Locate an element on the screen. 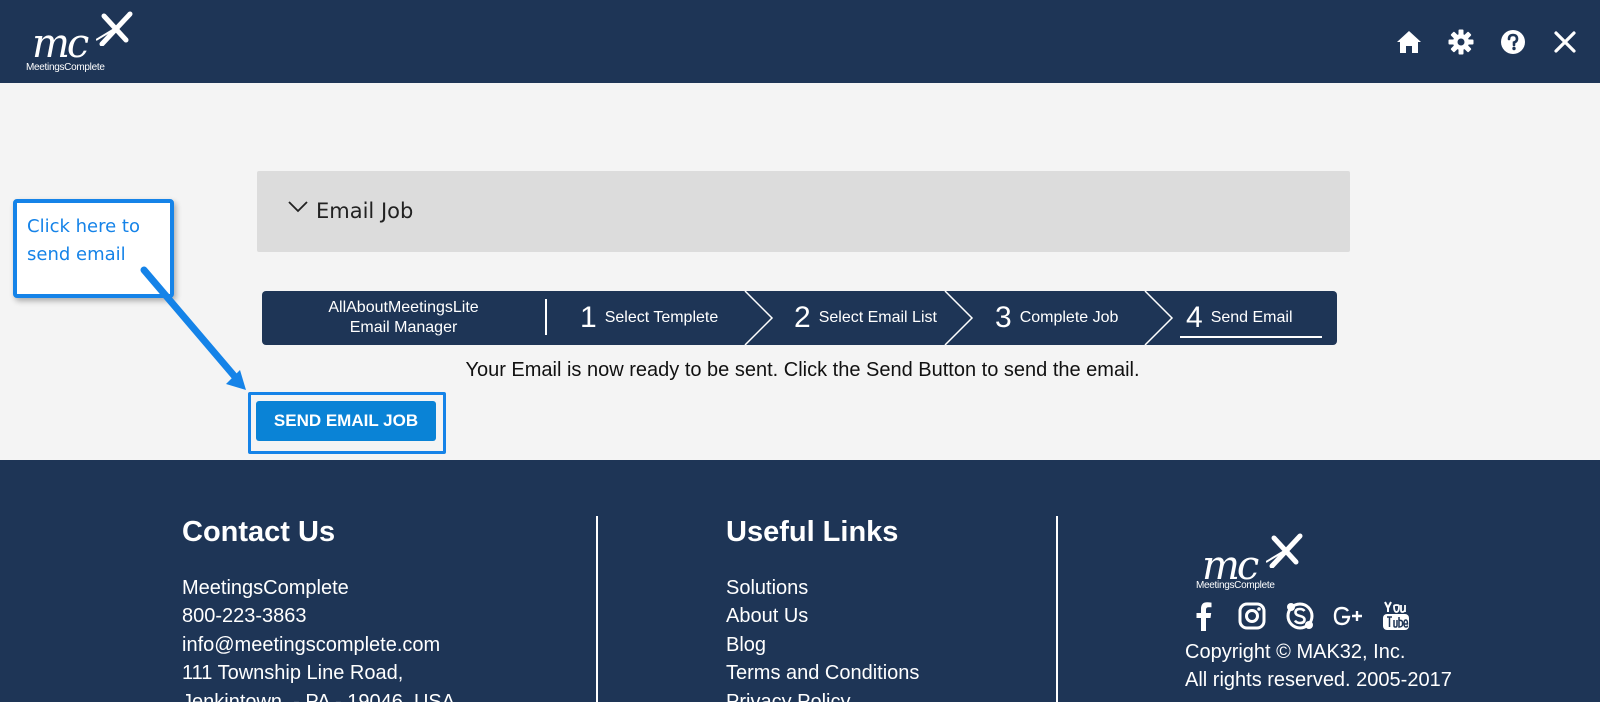 The image size is (1600, 702). steps-brand-line2: Email Manager is located at coordinates (403, 327).